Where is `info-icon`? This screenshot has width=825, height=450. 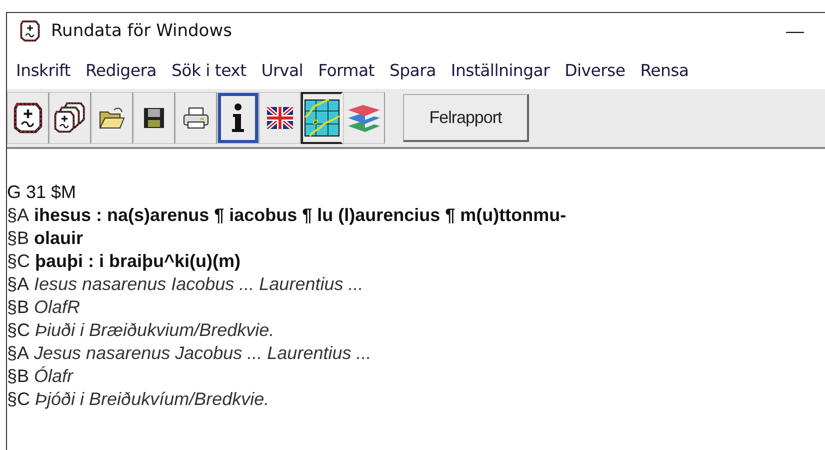
info-icon is located at coordinates (238, 118).